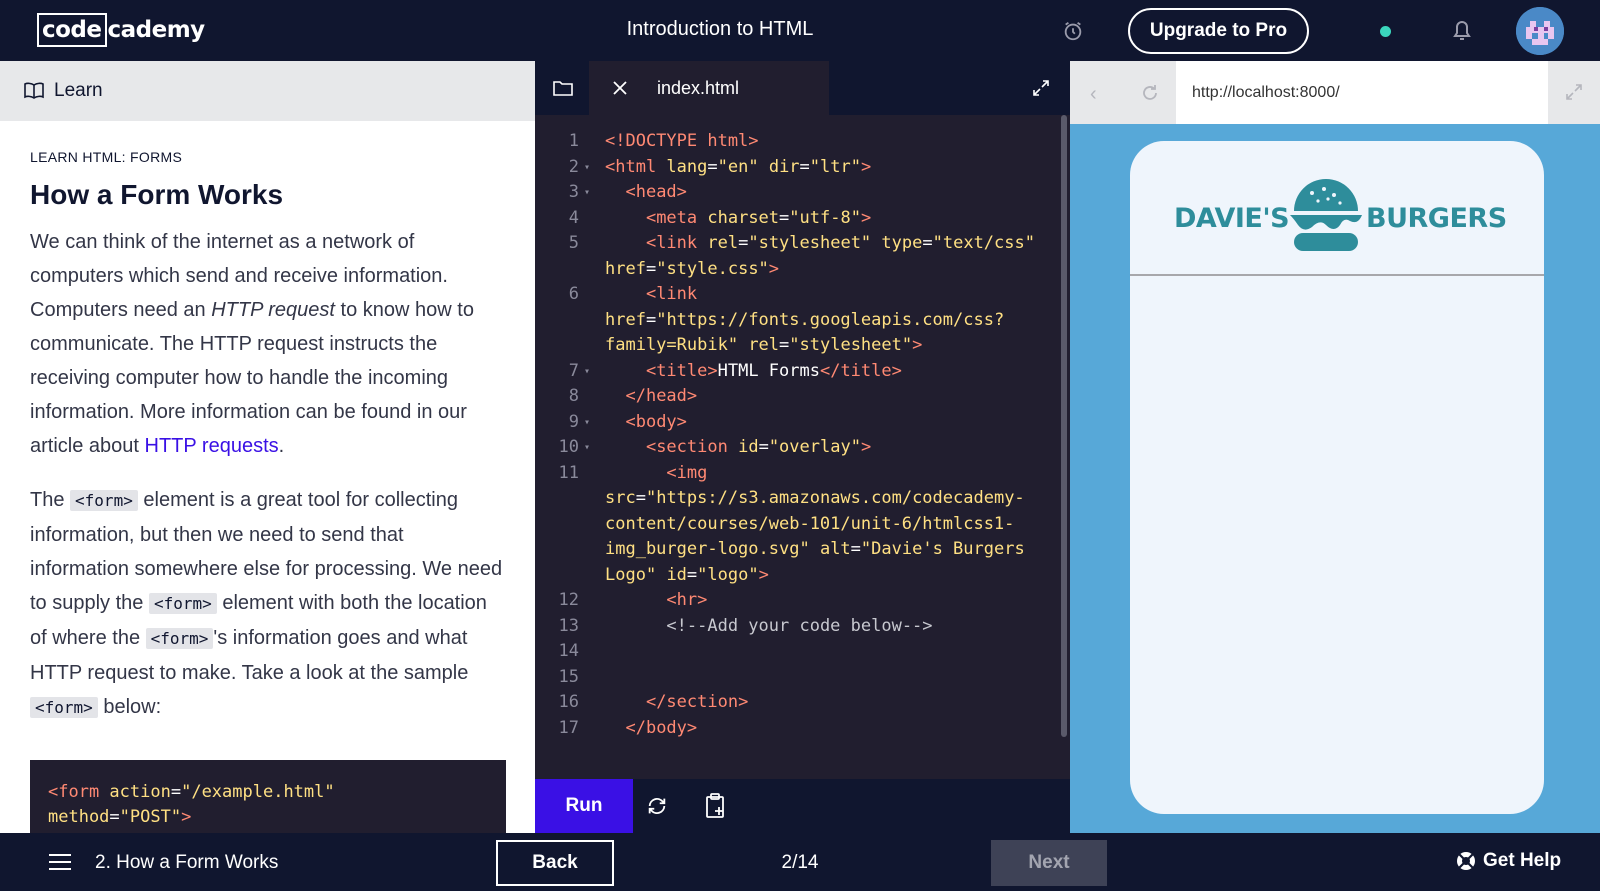 The height and width of the screenshot is (891, 1600). Describe the element at coordinates (795, 627) in the screenshot. I see `code-line: 13 <!--Add your code below-->` at that location.